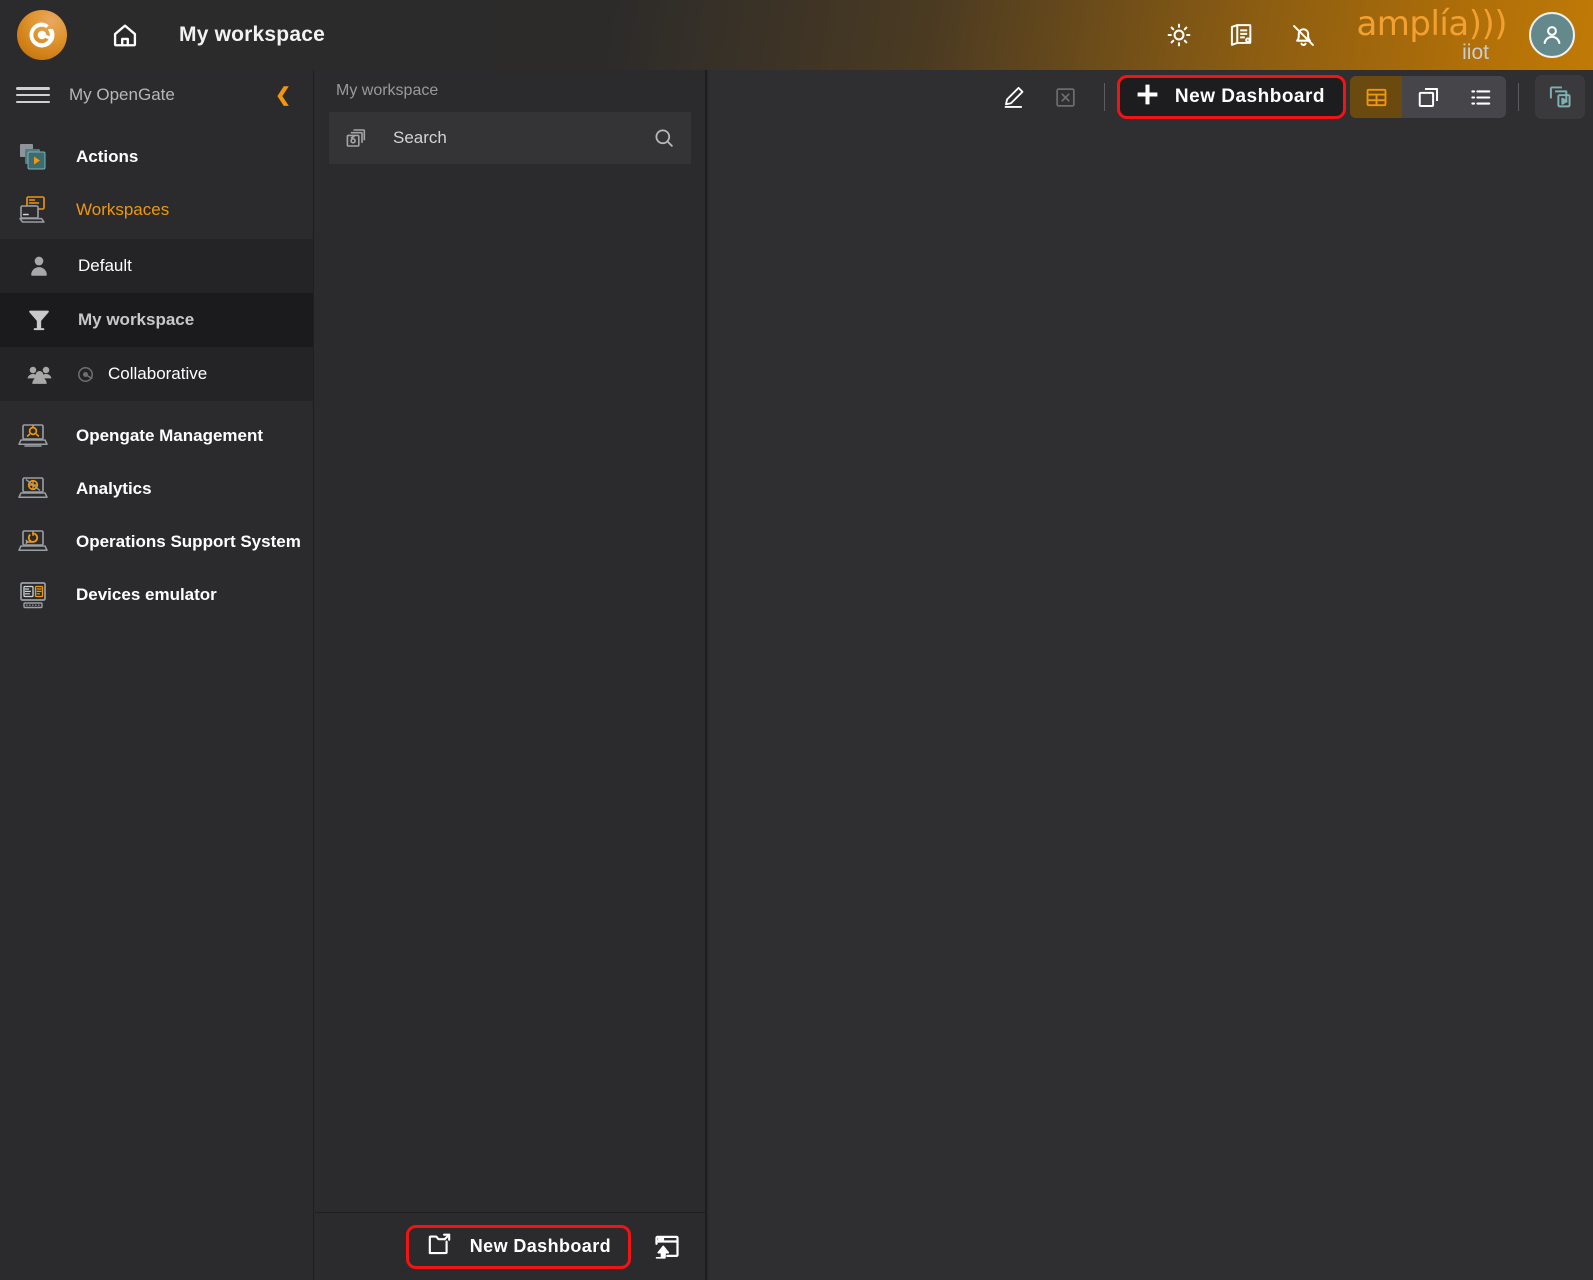 This screenshot has width=1593, height=1280. Describe the element at coordinates (33, 157) in the screenshot. I see `actions-icon` at that location.